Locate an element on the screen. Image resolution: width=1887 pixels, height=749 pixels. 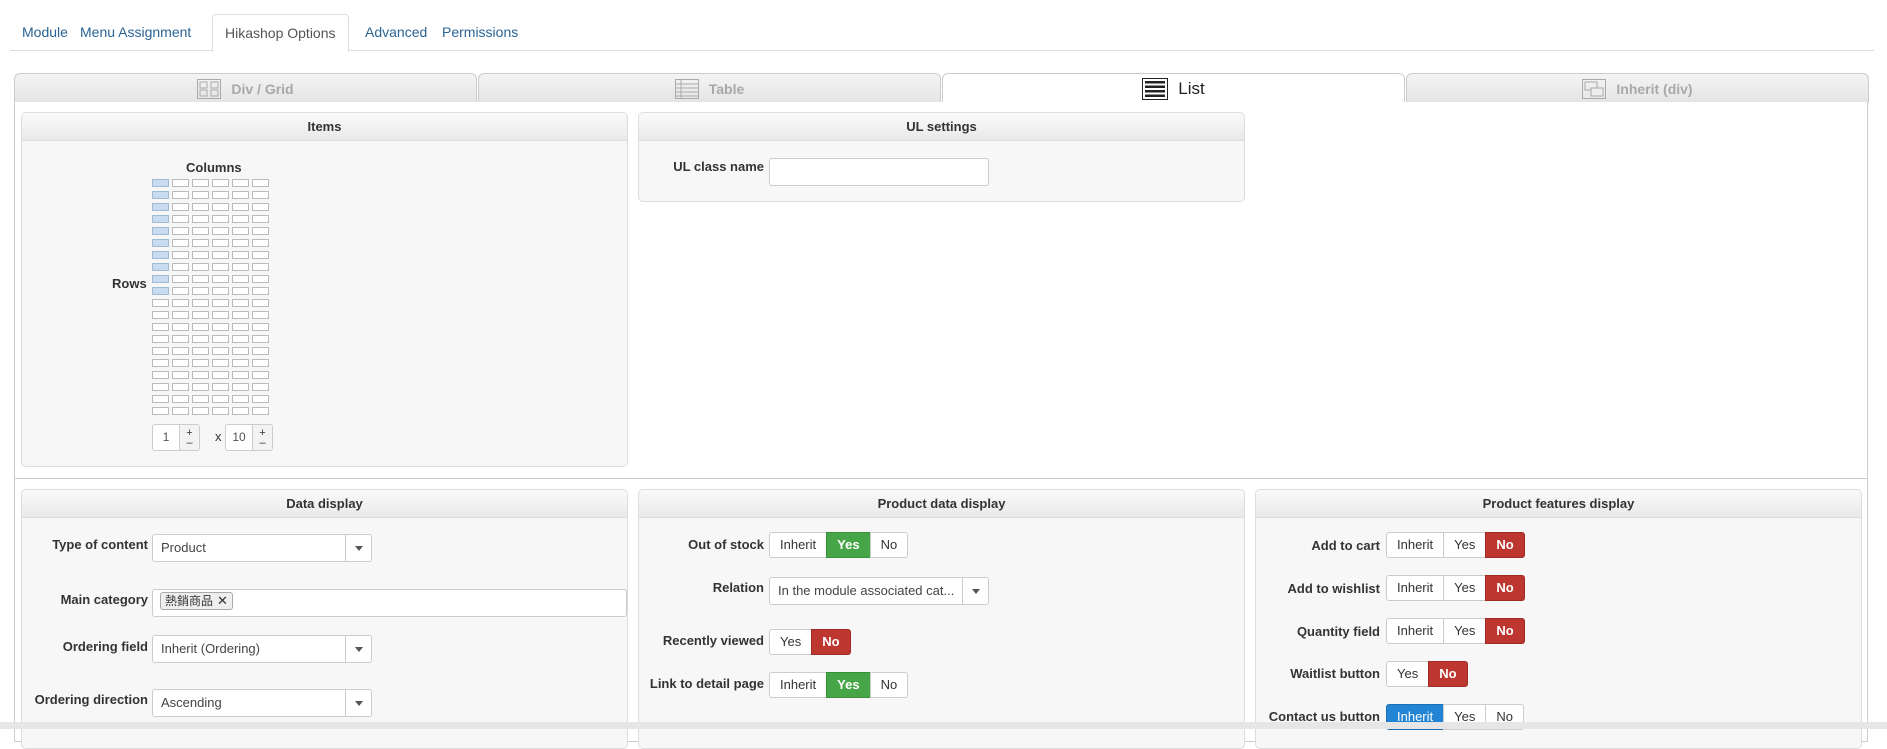
link-detail-inherit: Inherit is located at coordinates (798, 685).